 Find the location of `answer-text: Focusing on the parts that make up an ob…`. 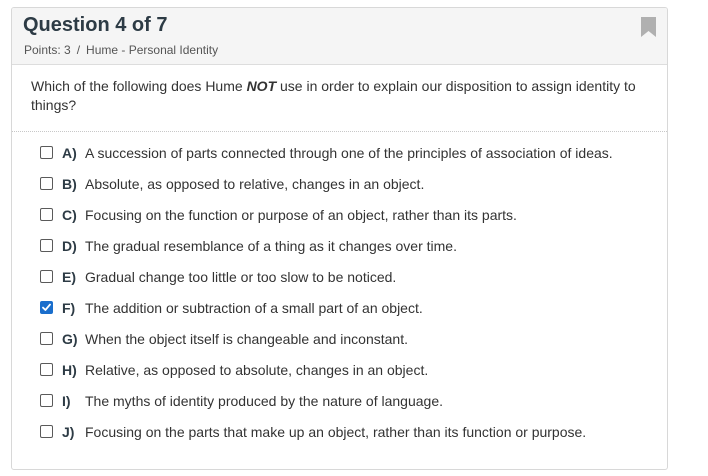

answer-text: Focusing on the parts that make up an ob… is located at coordinates (336, 432).